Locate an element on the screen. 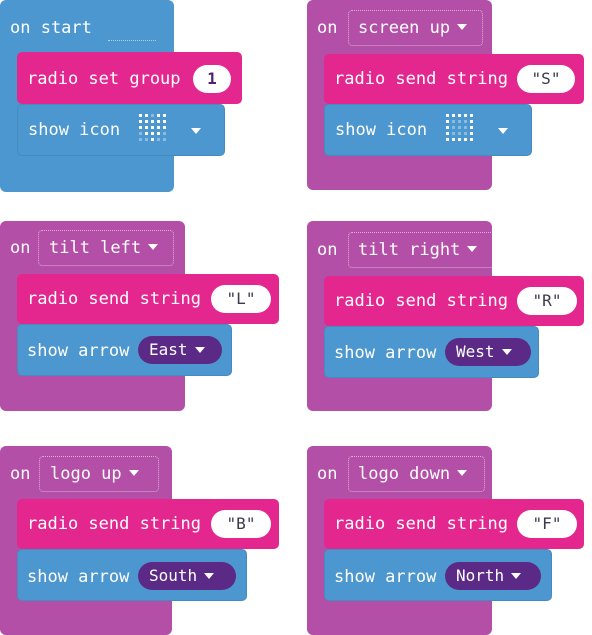  show-arrow-block: show arrow West is located at coordinates (431, 352).